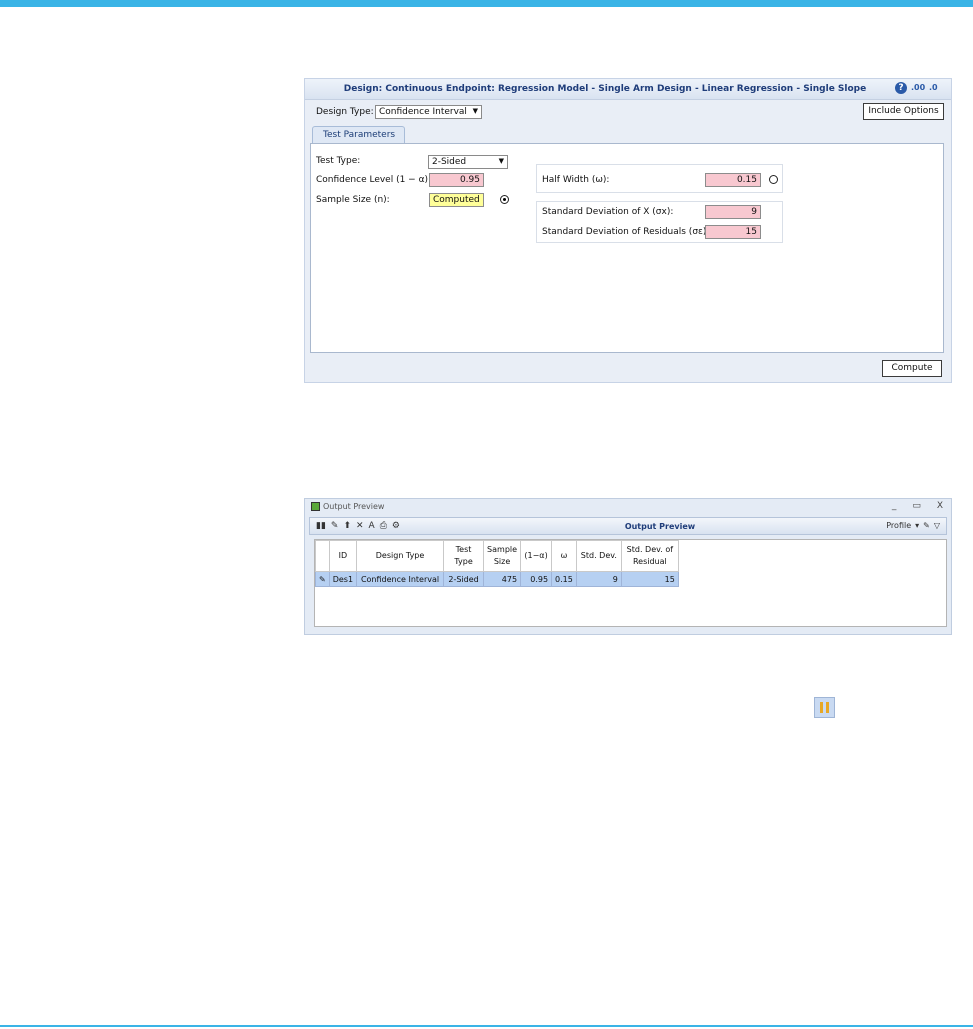  Describe the element at coordinates (486, 1026) in the screenshot. I see `bottom-accent-line` at that location.